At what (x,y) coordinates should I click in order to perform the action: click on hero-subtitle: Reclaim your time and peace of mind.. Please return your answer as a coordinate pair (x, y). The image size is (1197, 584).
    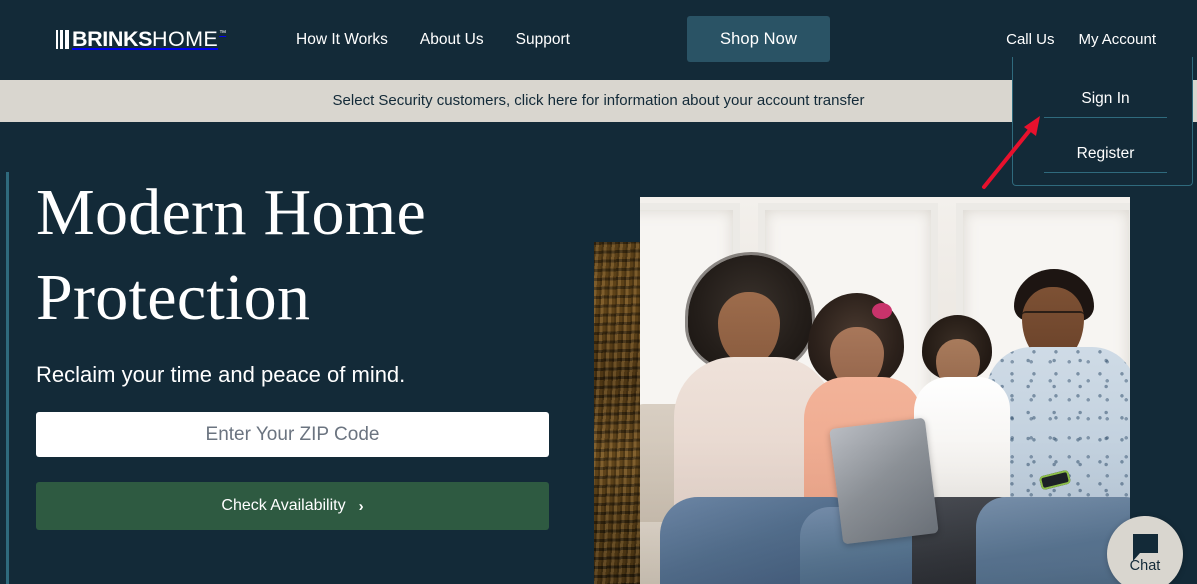
    Looking at the image, I should click on (221, 374).